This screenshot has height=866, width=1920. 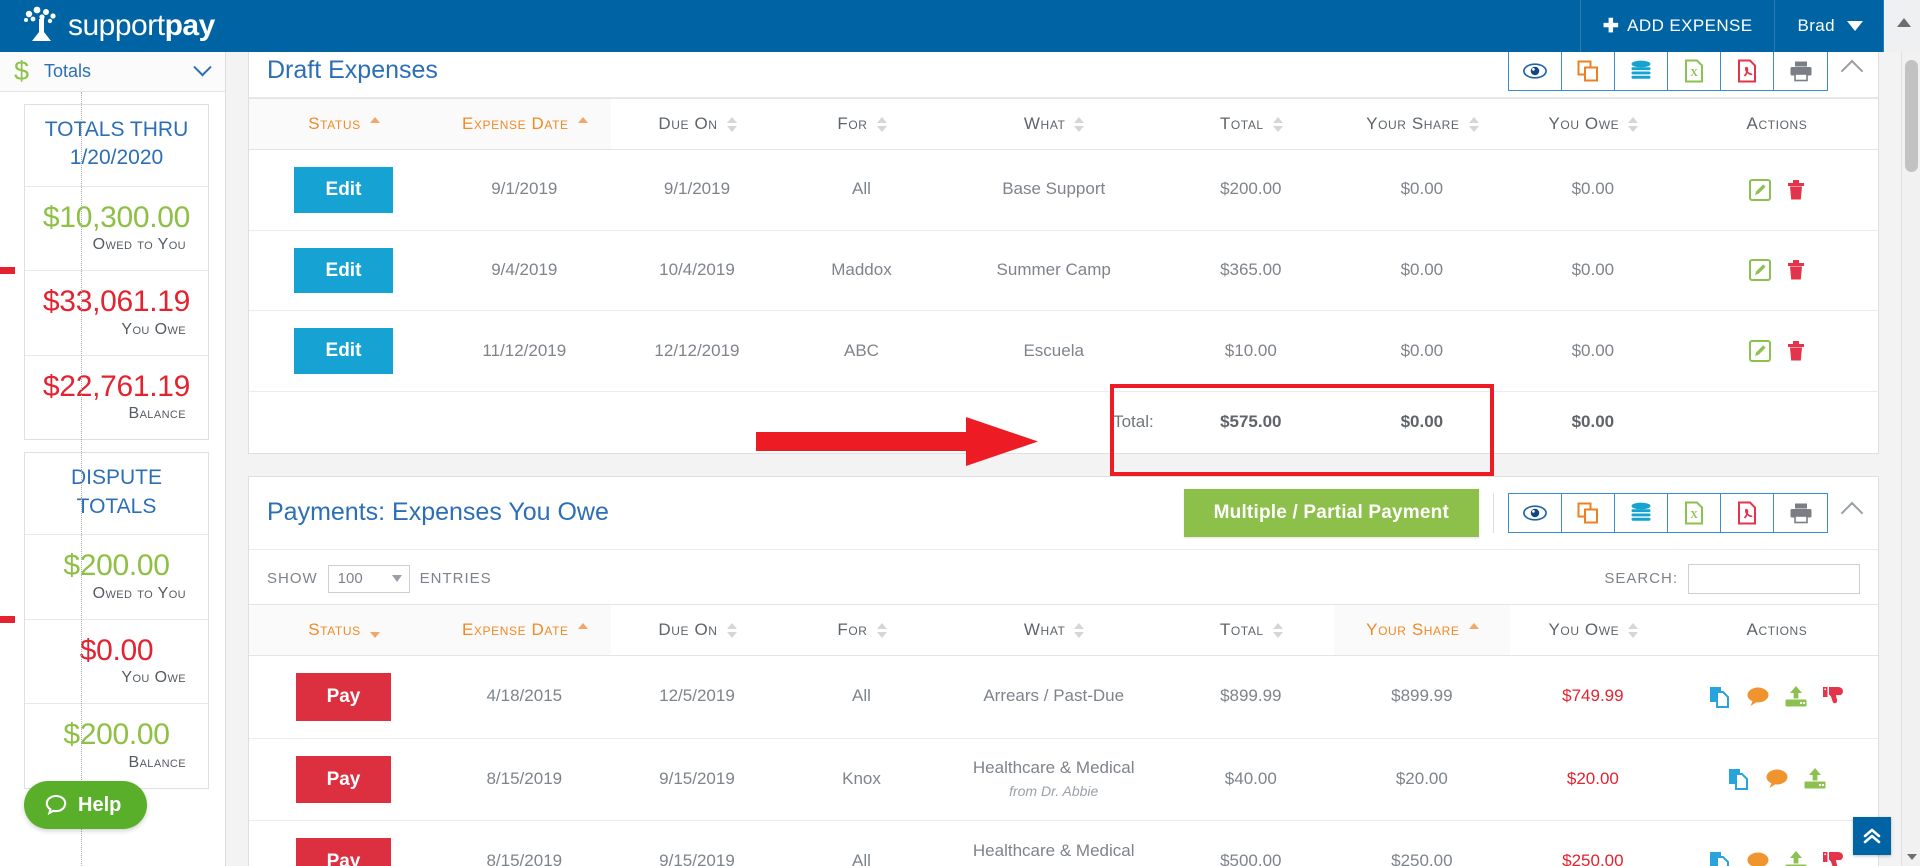 I want to click on draft-row-due-on: 10/4/2019, so click(x=697, y=271).